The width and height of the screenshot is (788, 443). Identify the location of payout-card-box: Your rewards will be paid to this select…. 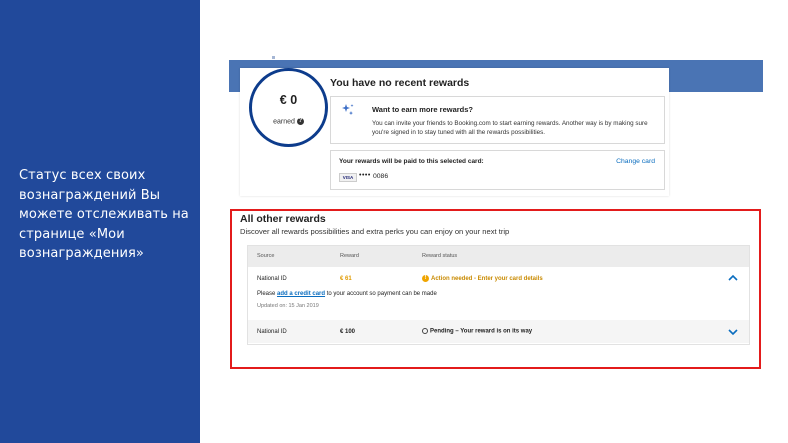
(497, 170).